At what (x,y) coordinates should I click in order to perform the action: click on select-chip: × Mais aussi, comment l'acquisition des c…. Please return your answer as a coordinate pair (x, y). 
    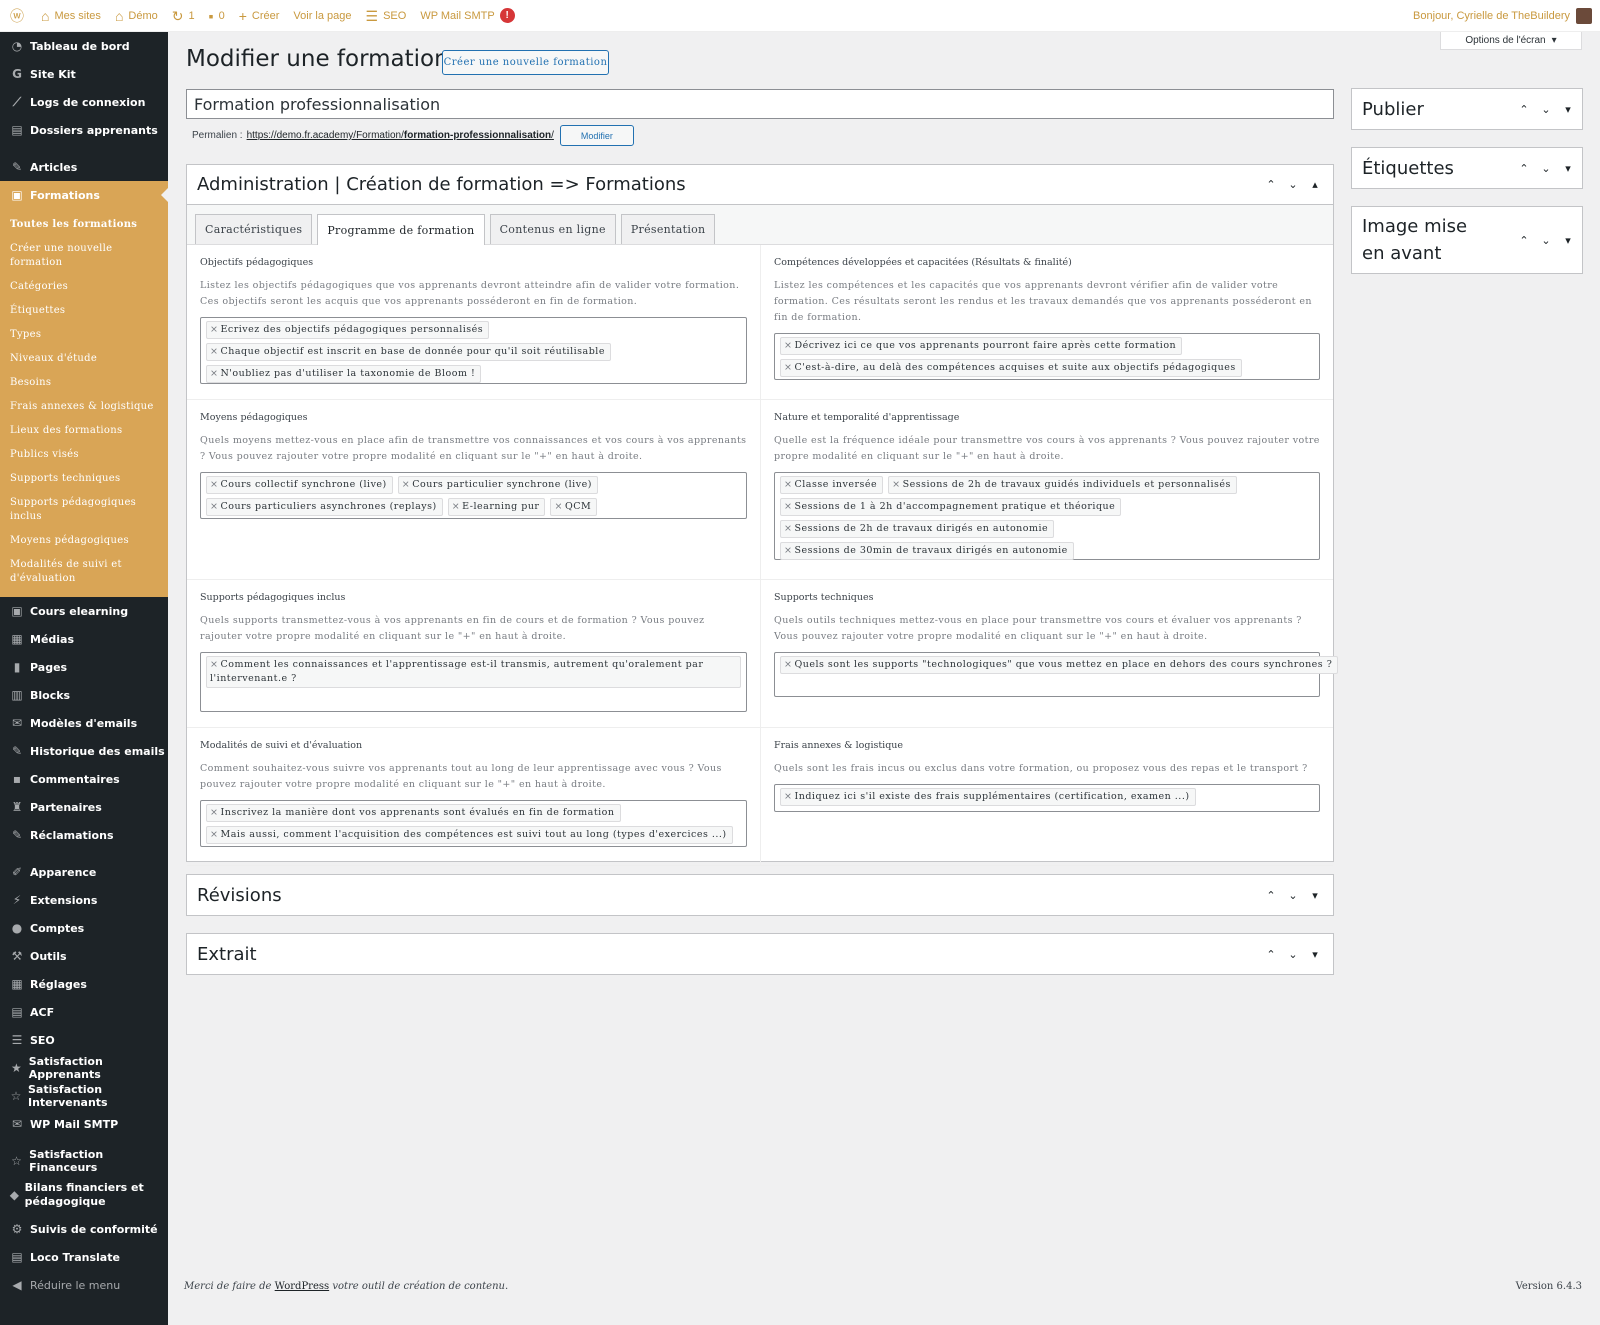
    Looking at the image, I should click on (469, 835).